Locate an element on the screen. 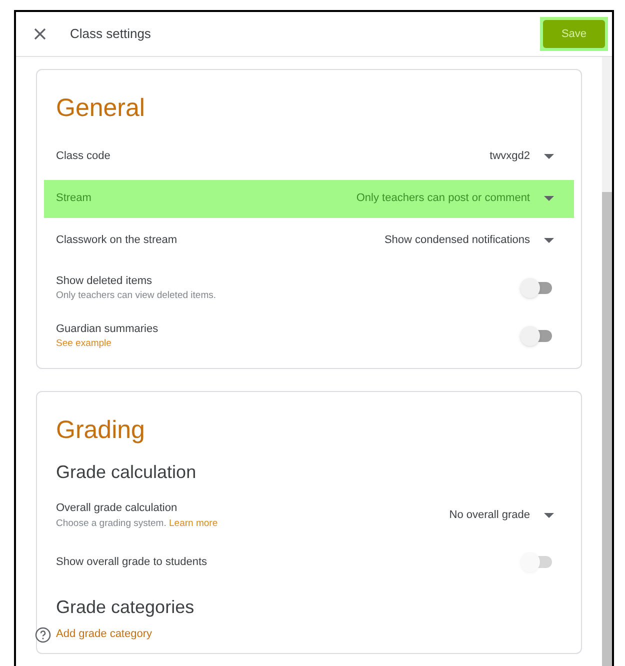 Image resolution: width=625 pixels, height=666 pixels. scrollbar is located at coordinates (607, 361).